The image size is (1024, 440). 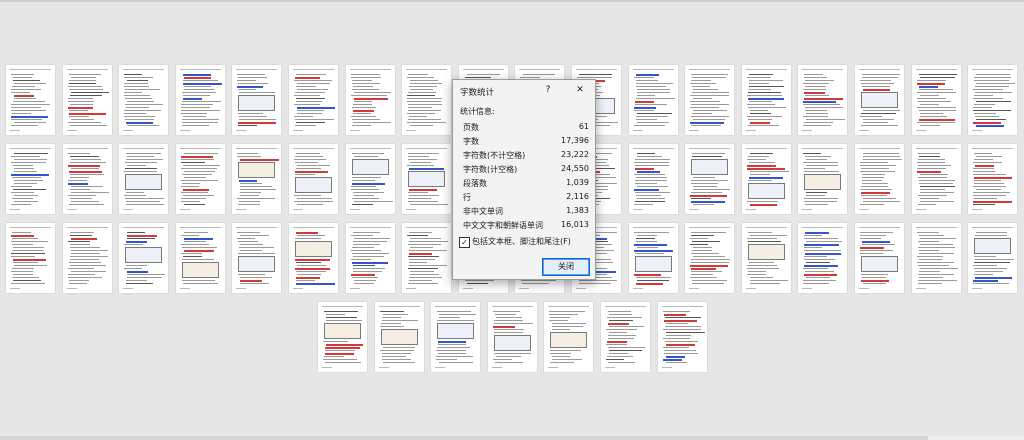 What do you see at coordinates (992, 148) in the screenshot?
I see `page-header-rule` at bounding box center [992, 148].